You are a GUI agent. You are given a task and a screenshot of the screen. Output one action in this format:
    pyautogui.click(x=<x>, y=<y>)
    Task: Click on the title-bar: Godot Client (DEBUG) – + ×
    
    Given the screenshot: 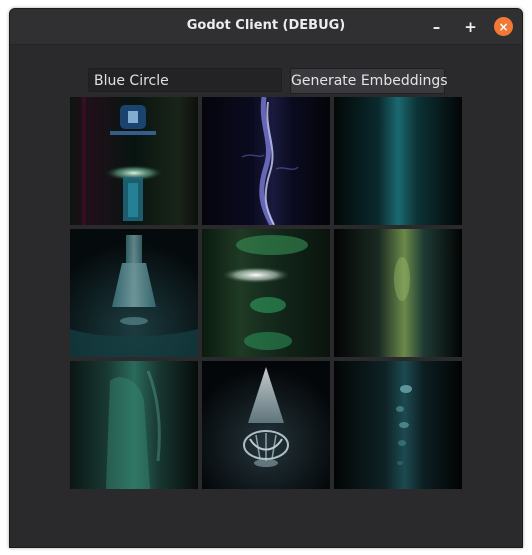 What is the action you would take?
    pyautogui.click(x=266, y=27)
    